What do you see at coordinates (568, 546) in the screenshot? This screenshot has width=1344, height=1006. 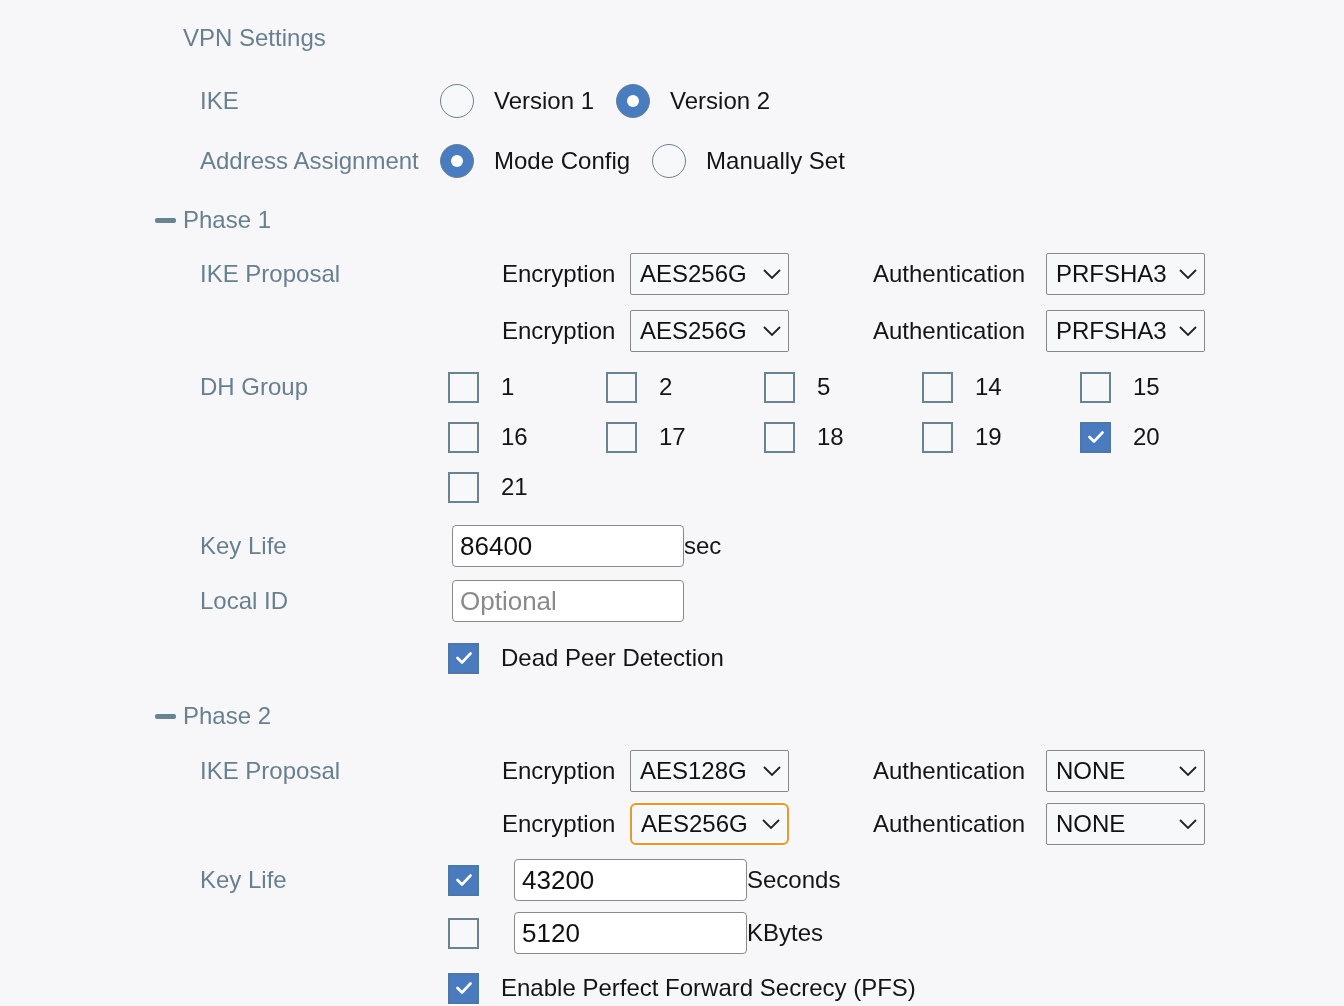 I see `text-field: 86400` at bounding box center [568, 546].